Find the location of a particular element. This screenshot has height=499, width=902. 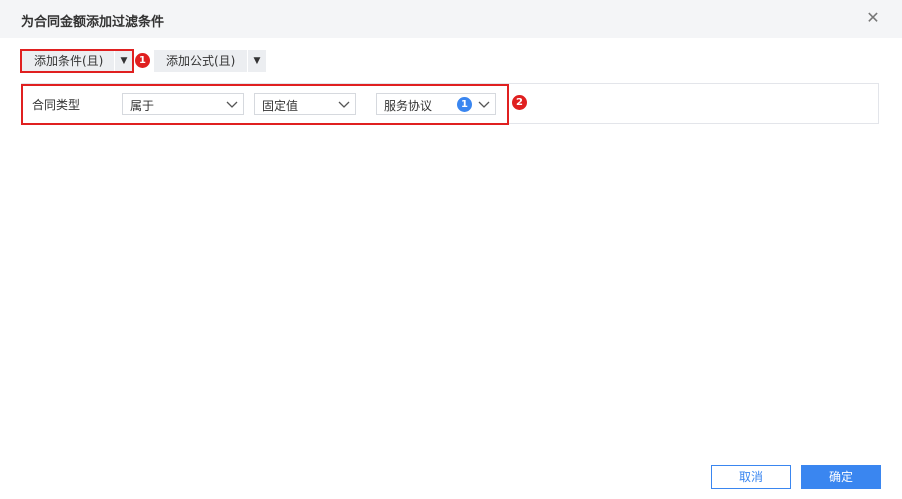

close-icon: ✕ is located at coordinates (873, 18).